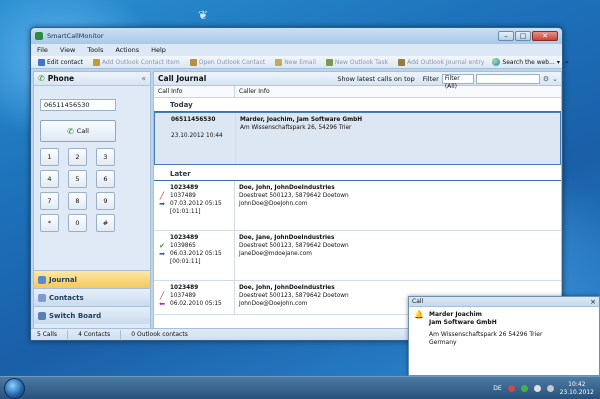 The image size is (600, 399). Describe the element at coordinates (294, 254) in the screenshot. I see `email-link: JaneDoe@mdoejane.com` at that location.